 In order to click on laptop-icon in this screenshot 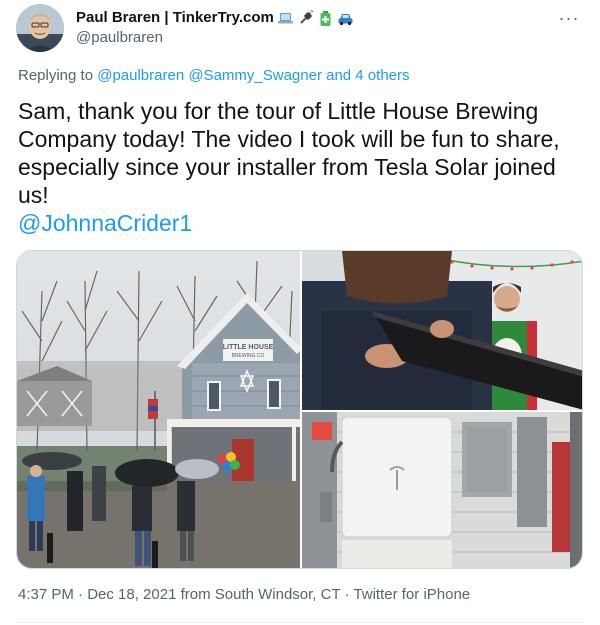, I will do `click(285, 18)`.